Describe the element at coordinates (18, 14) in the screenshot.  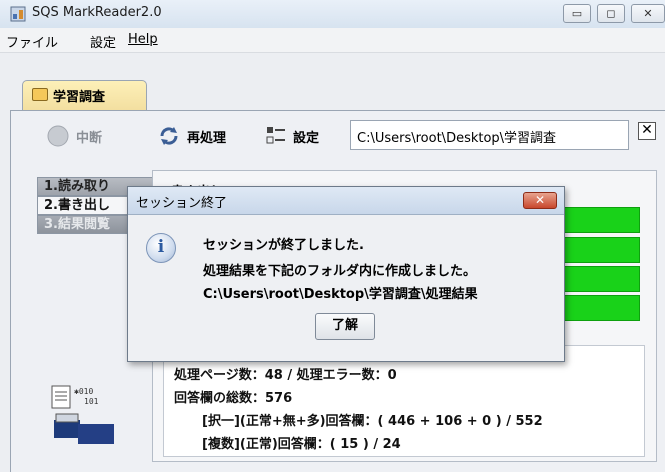
I see `app-icon` at that location.